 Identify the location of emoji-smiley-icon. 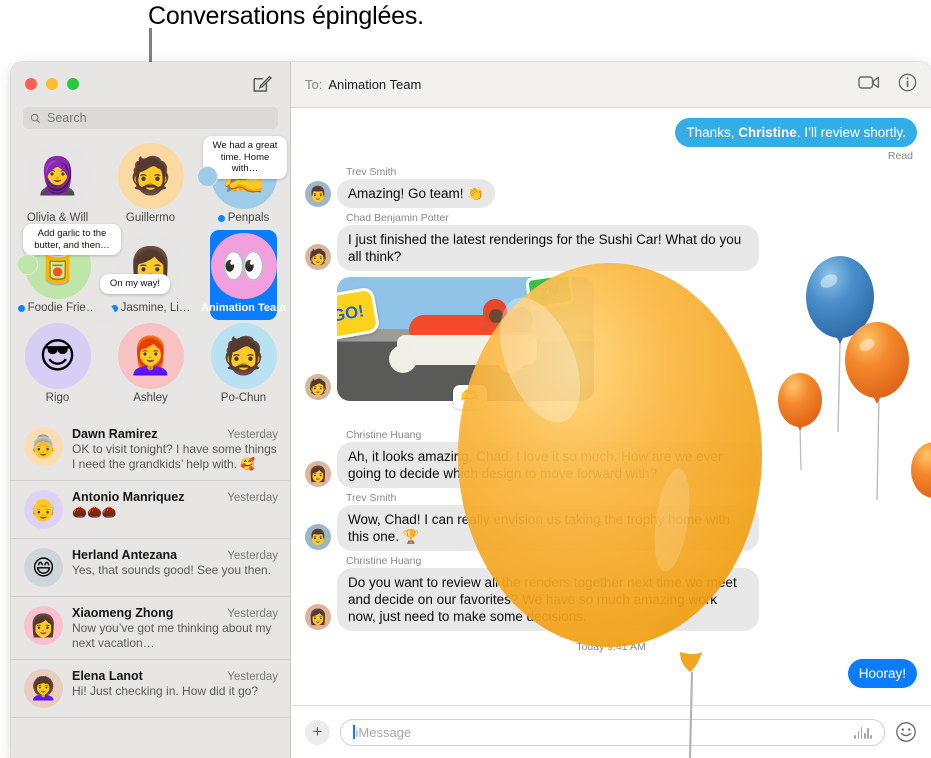
(906, 732).